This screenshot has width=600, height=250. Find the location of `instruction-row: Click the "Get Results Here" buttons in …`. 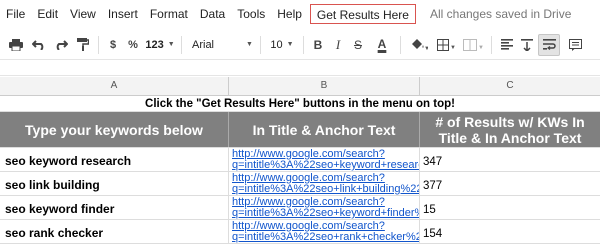

instruction-row: Click the "Get Results Here" buttons in … is located at coordinates (300, 104).